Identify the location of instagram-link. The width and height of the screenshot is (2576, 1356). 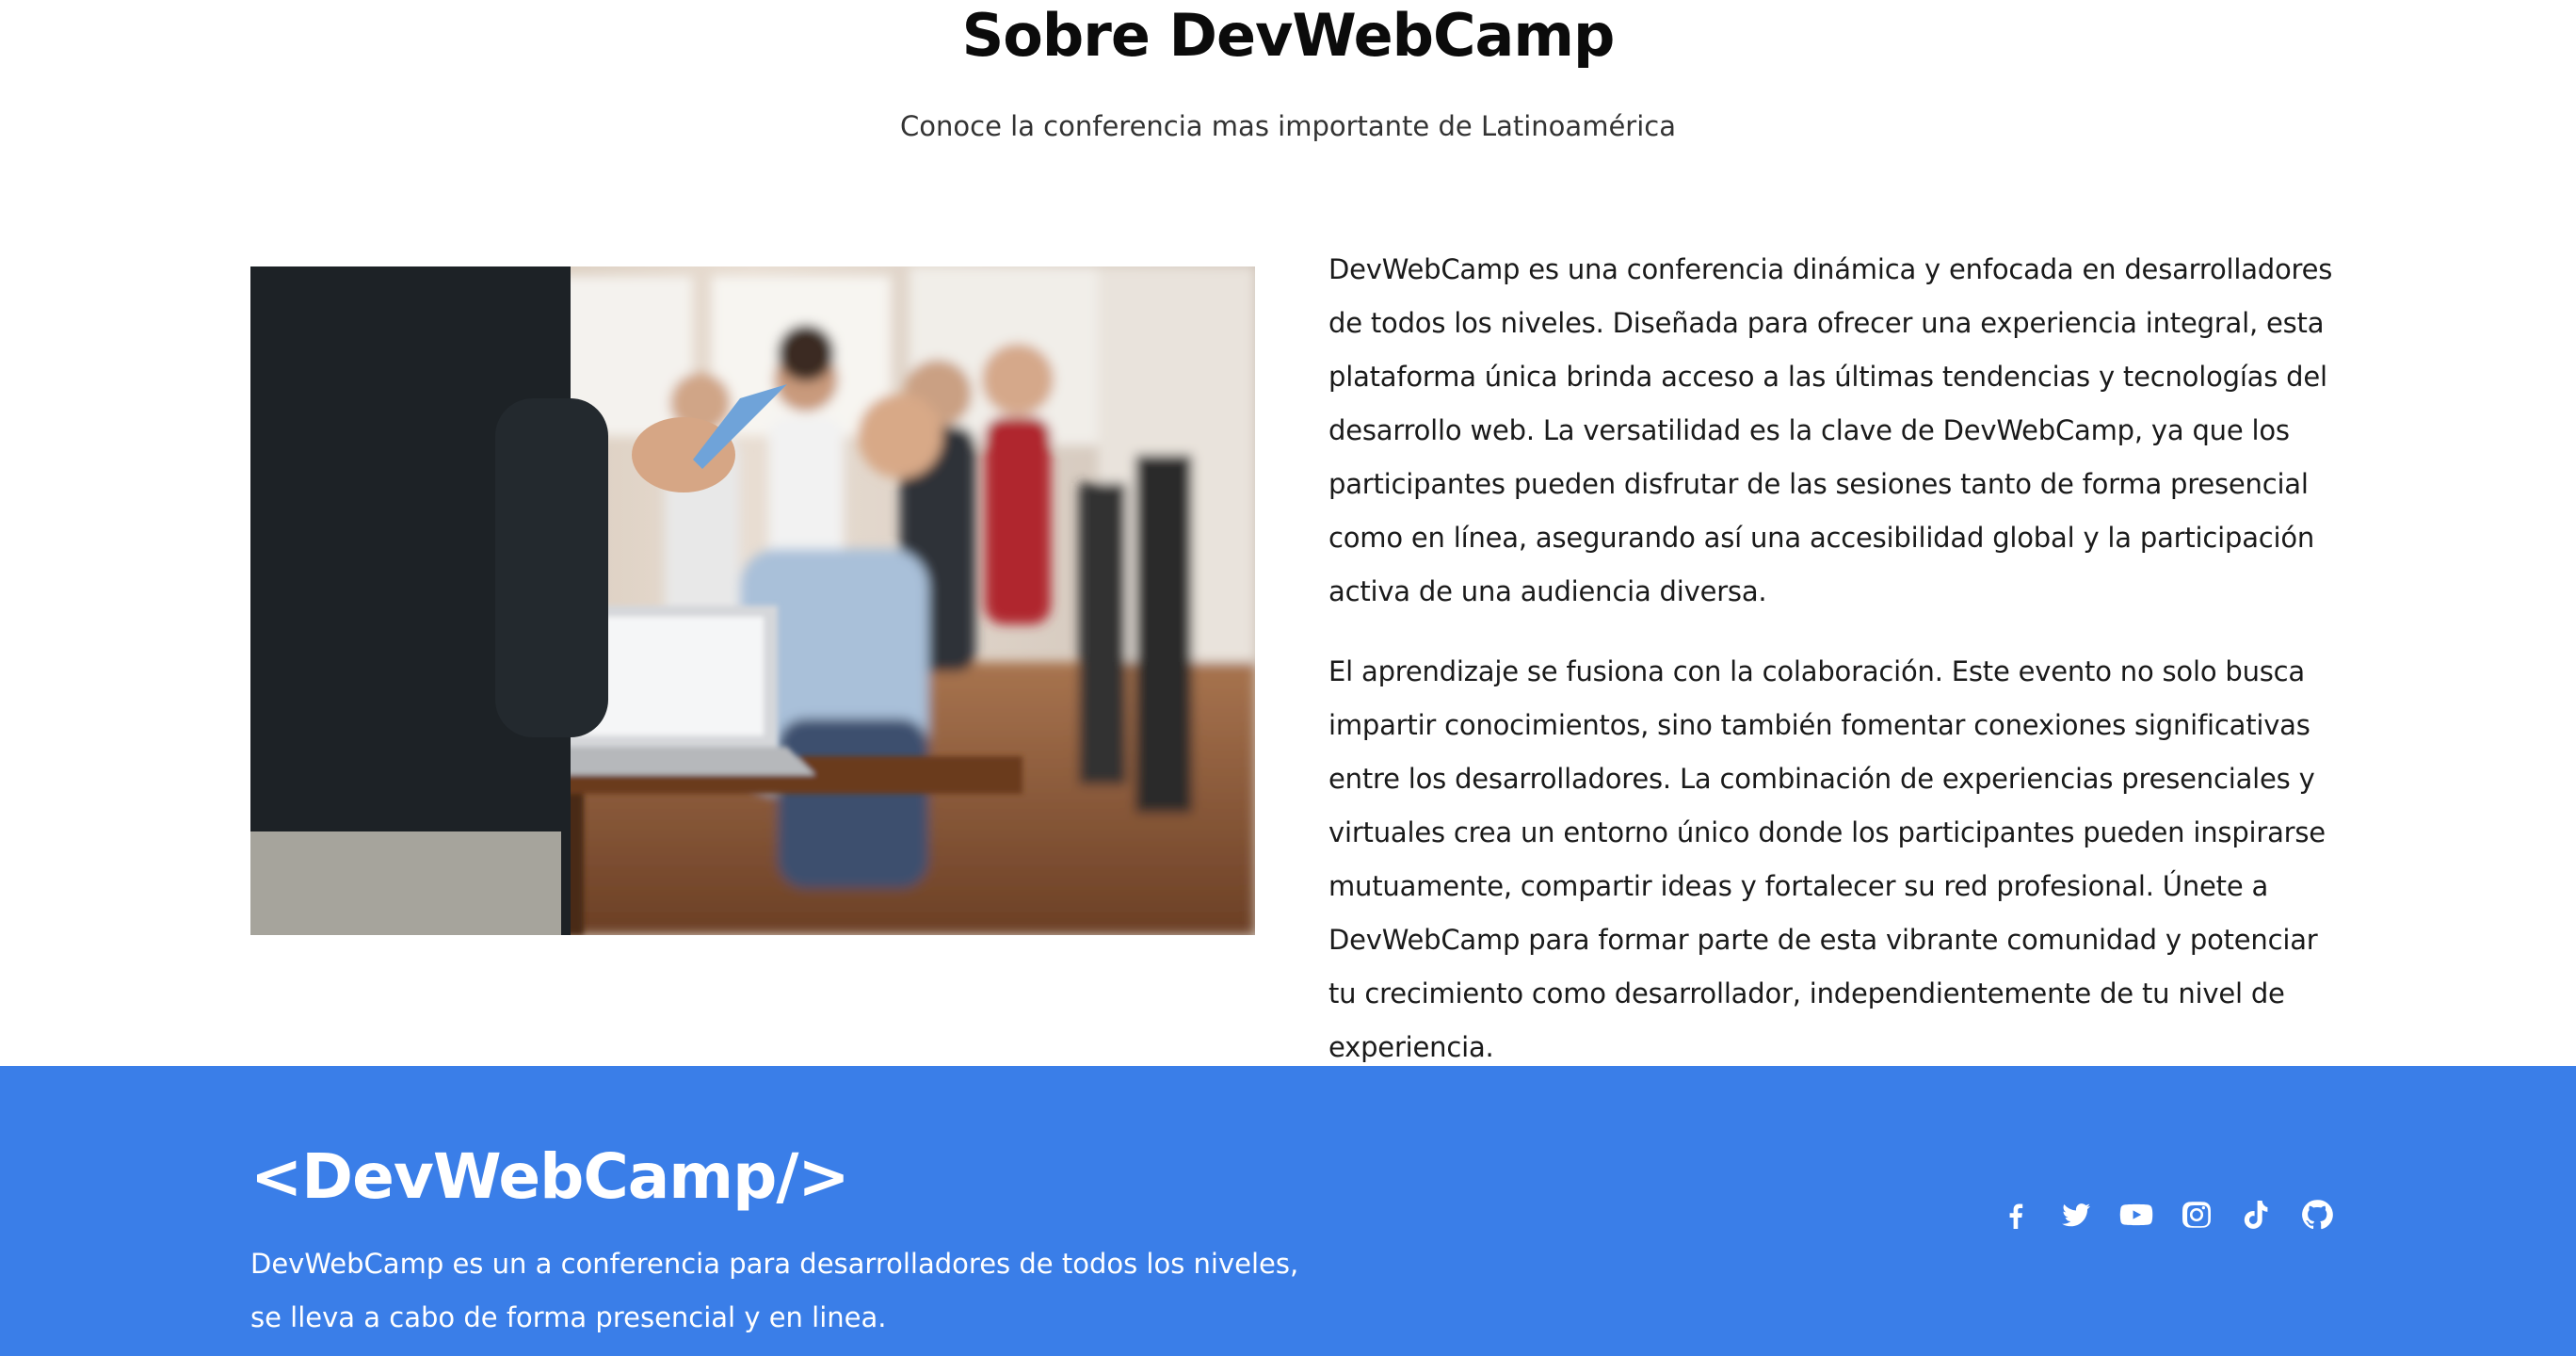
(2196, 1215).